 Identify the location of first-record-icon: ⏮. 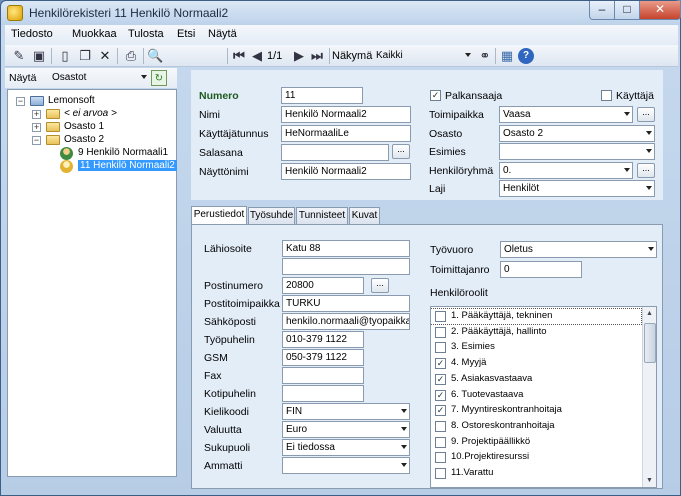
(239, 56).